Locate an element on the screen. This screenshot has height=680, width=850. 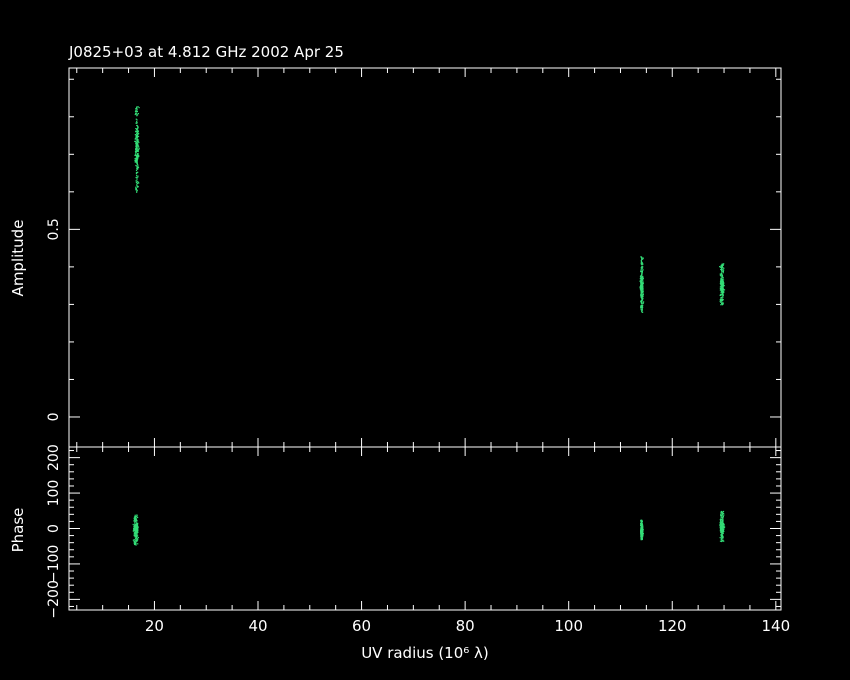
phase-y-tick-label: 200 is located at coordinates (54, 457).